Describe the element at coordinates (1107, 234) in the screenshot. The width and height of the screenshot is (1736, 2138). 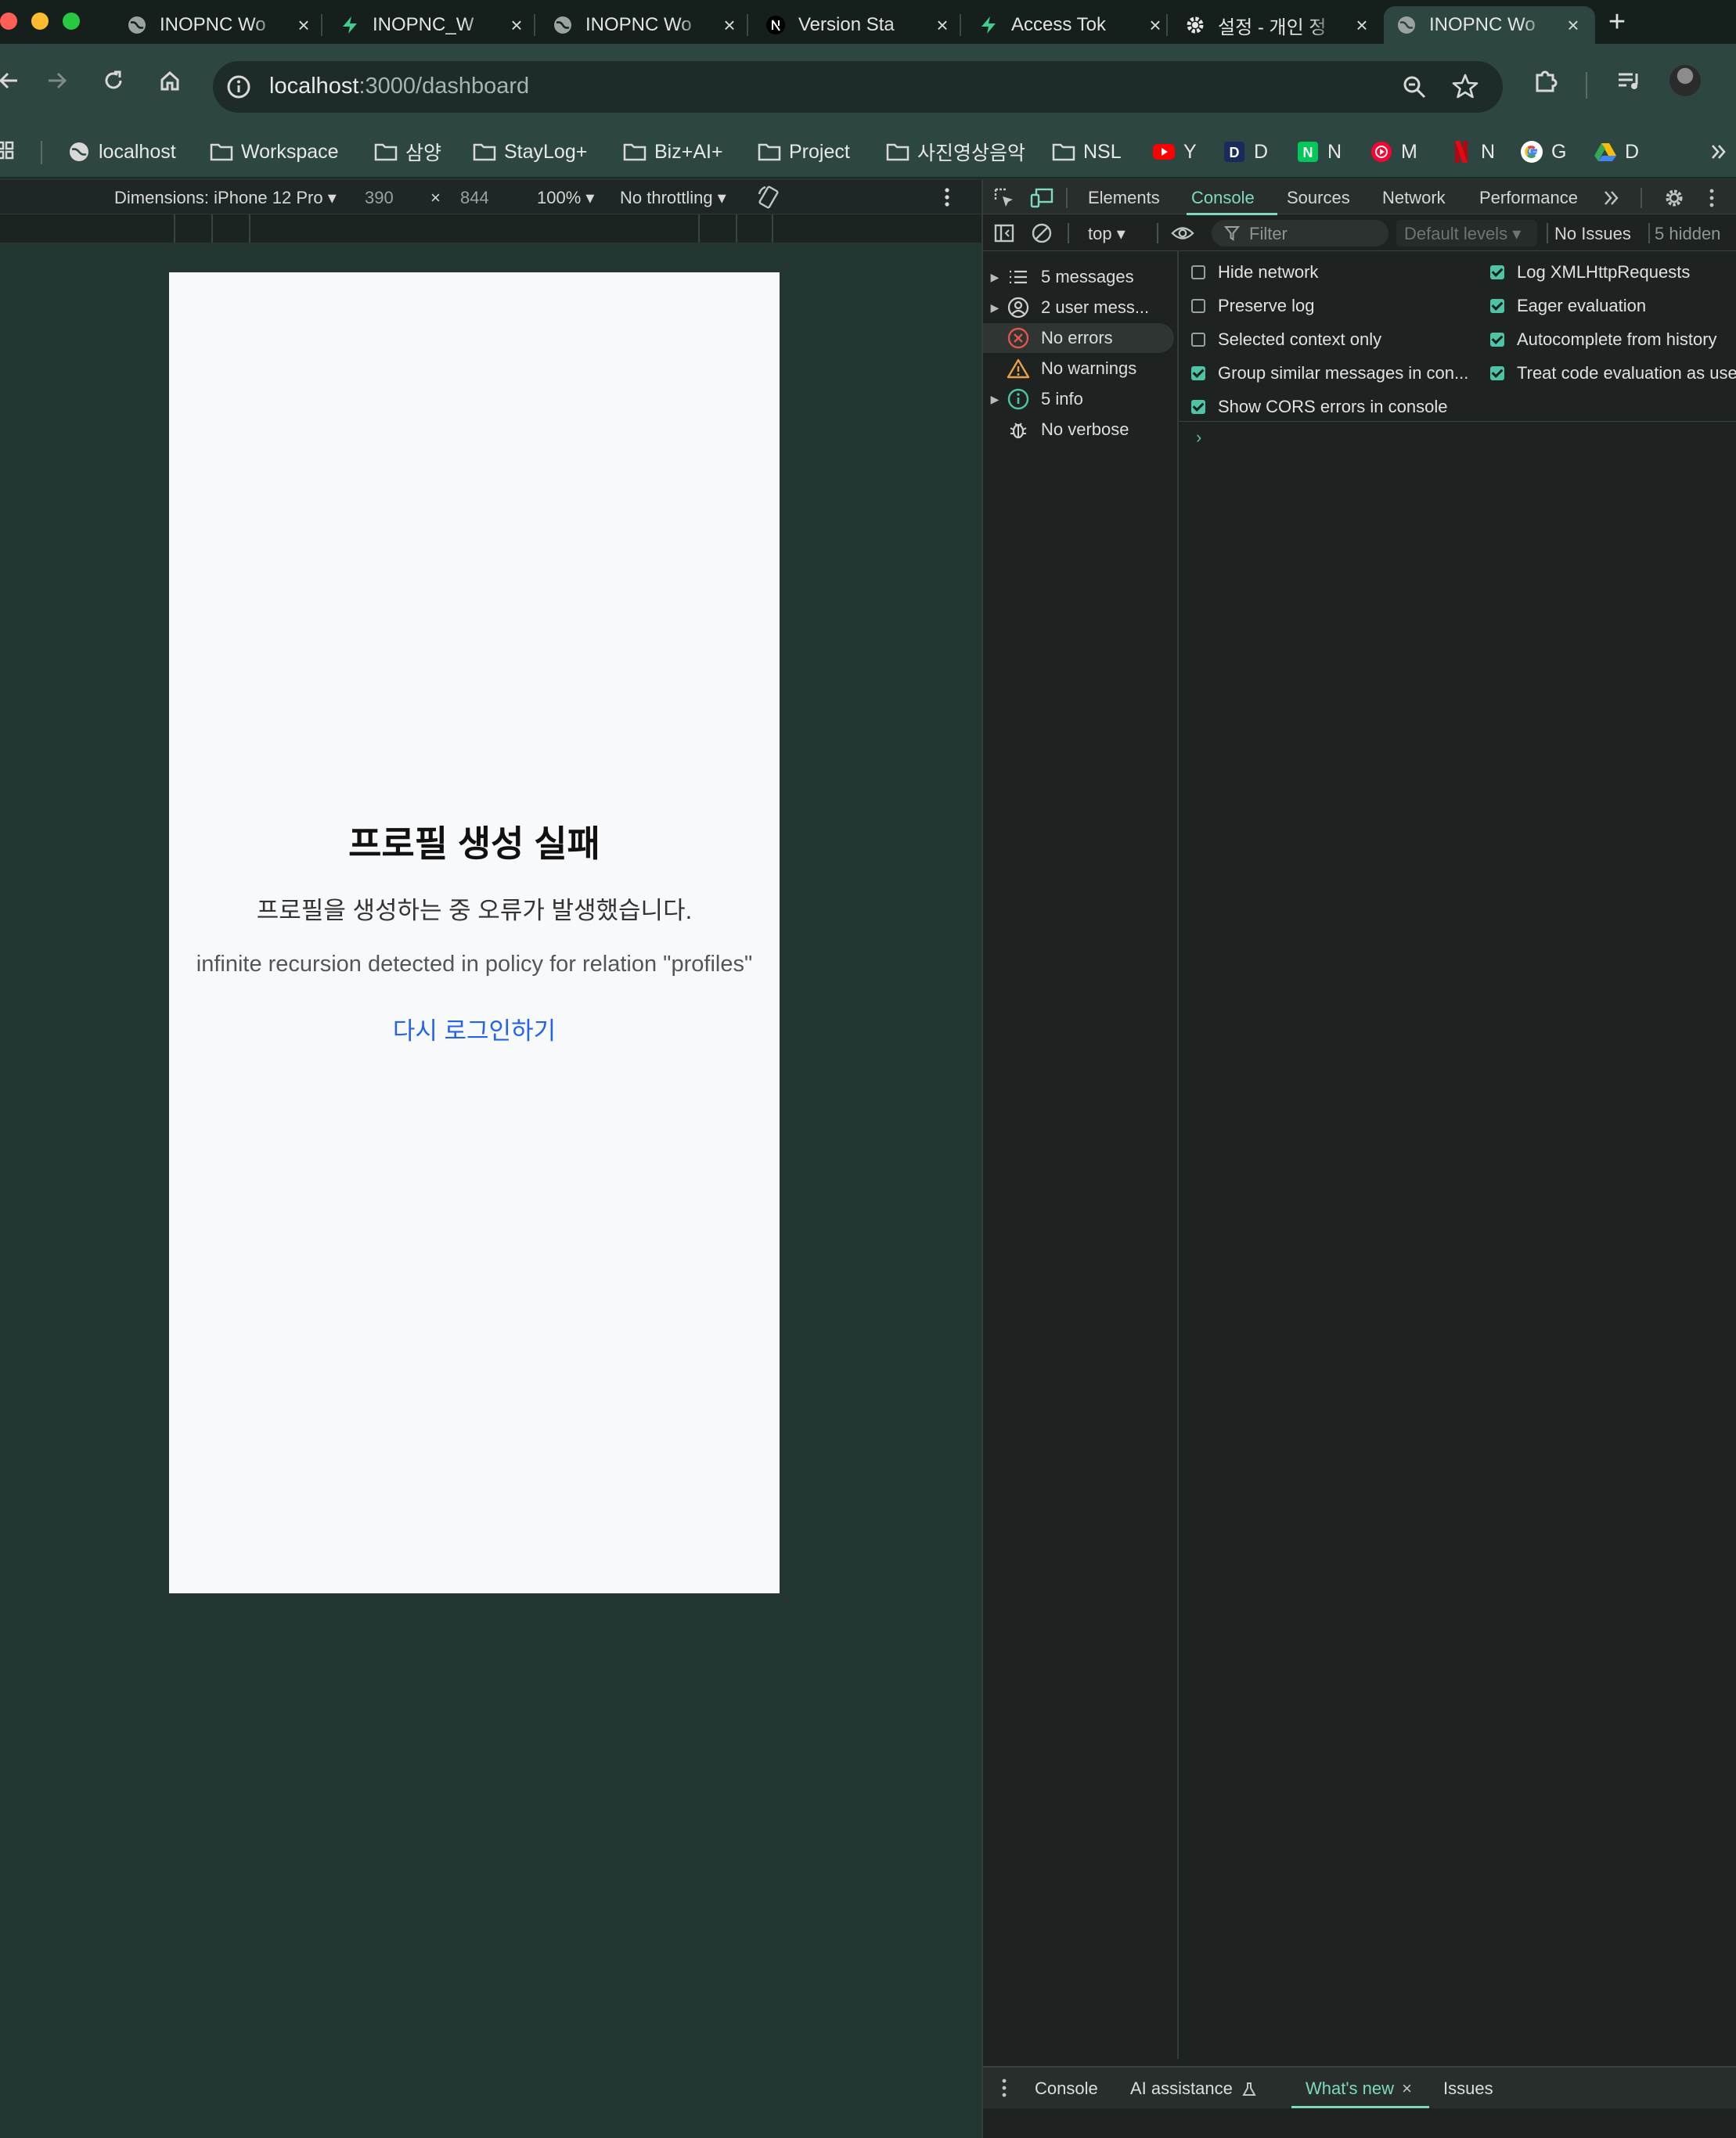
I see `context-select: top ▾` at that location.